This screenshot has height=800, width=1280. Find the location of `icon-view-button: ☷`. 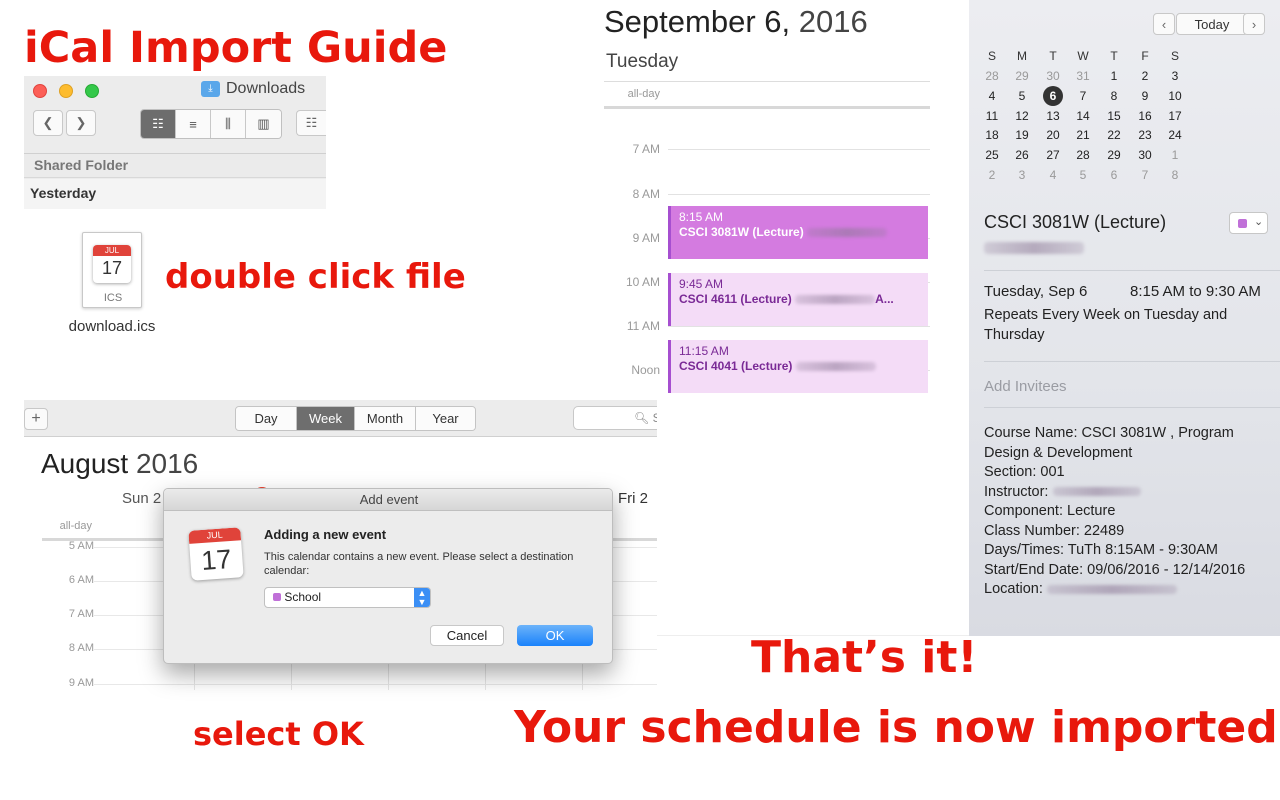

icon-view-button: ☷ is located at coordinates (158, 124).